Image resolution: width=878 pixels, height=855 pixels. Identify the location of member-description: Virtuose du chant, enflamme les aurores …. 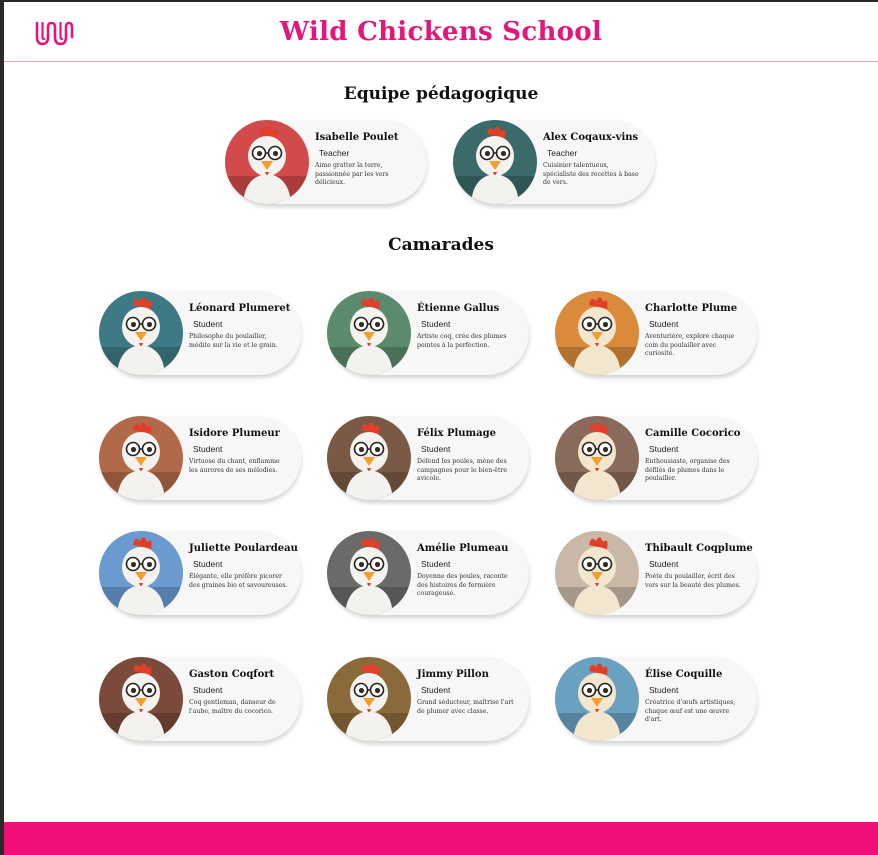
(234, 466).